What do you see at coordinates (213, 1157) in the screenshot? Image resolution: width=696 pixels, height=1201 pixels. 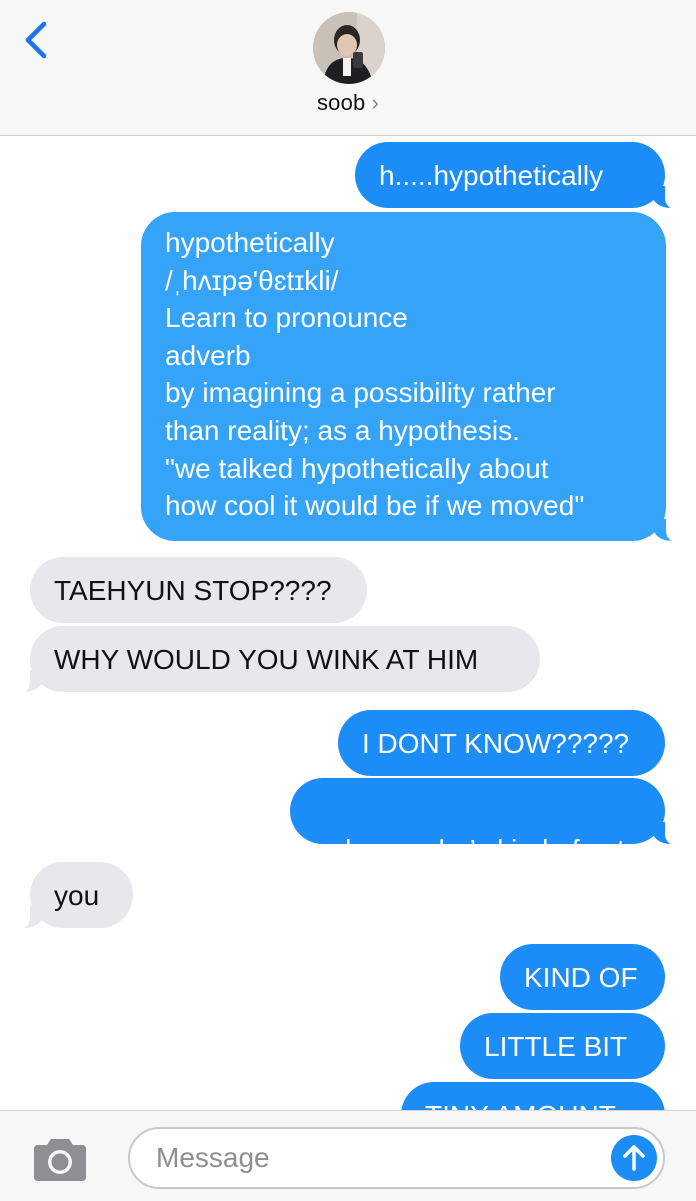 I see `message-placeholder: Message` at bounding box center [213, 1157].